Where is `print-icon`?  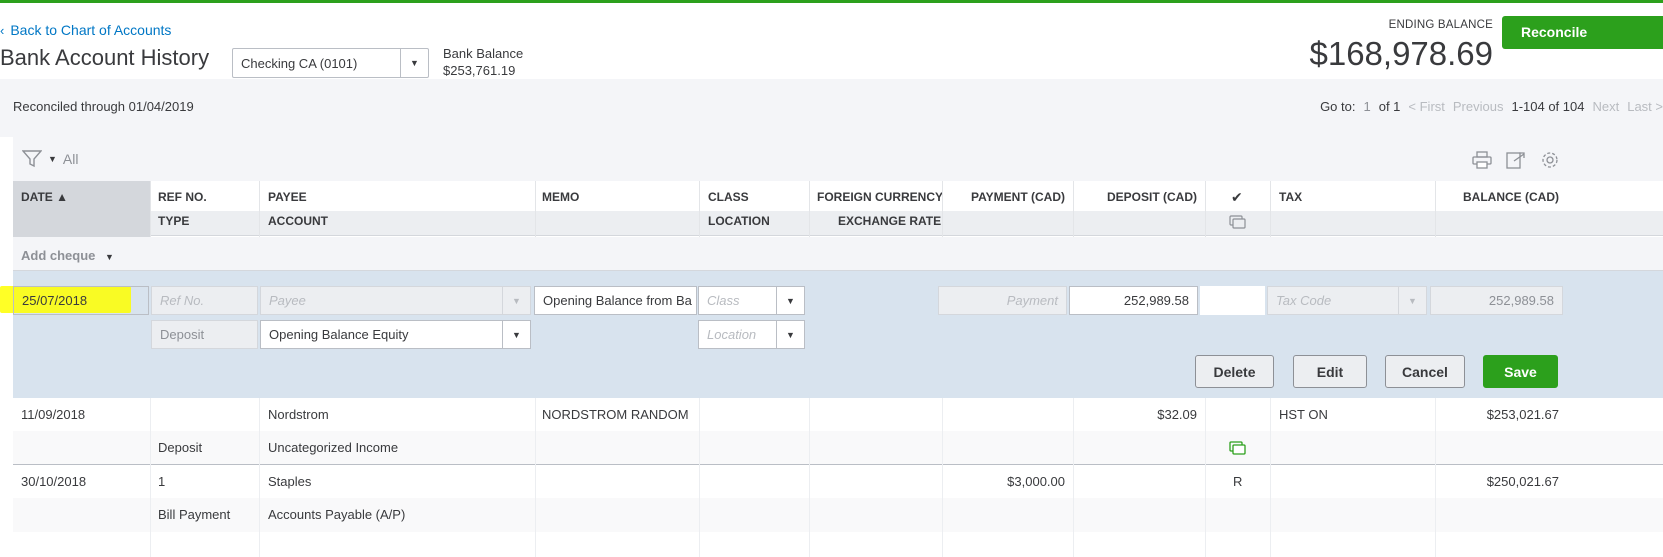
print-icon is located at coordinates (1482, 160).